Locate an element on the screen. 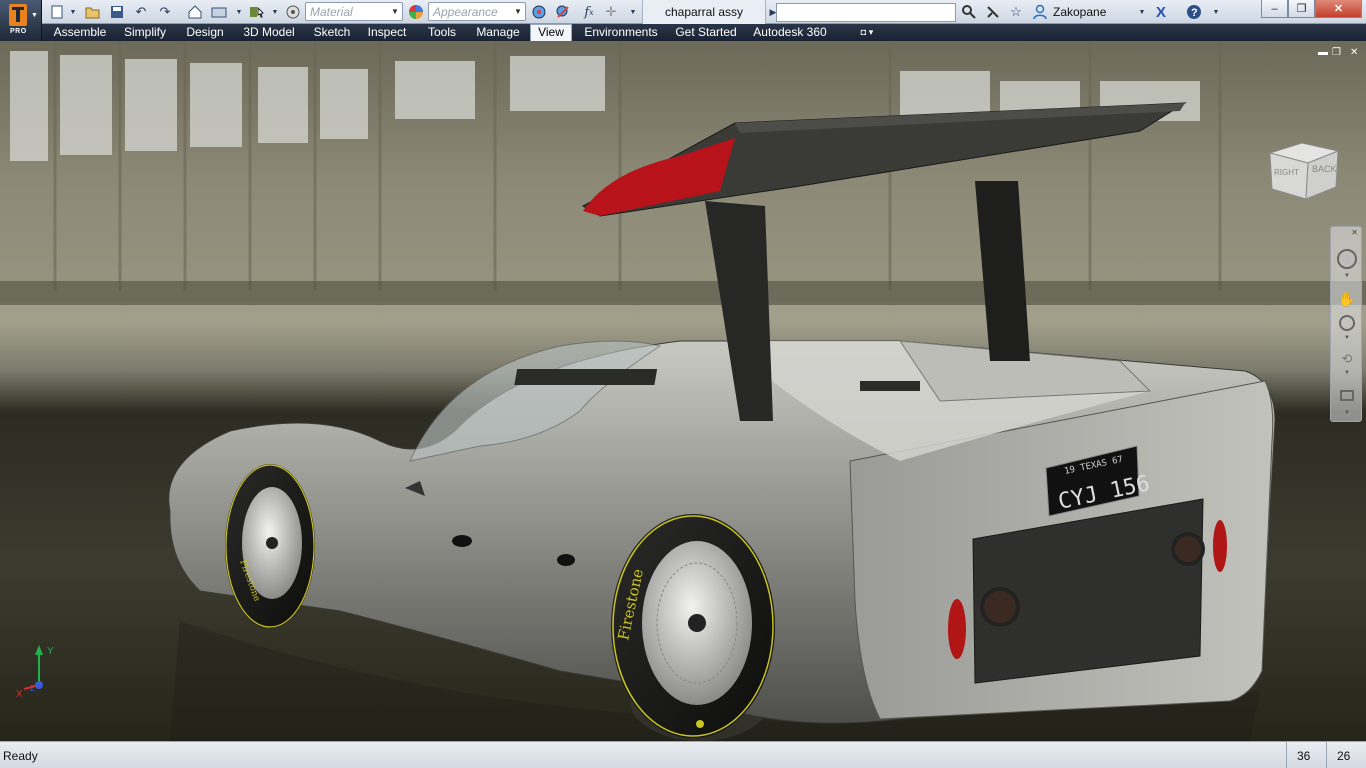 This screenshot has width=1366, height=768. help-icon: ? is located at coordinates (1194, 12).